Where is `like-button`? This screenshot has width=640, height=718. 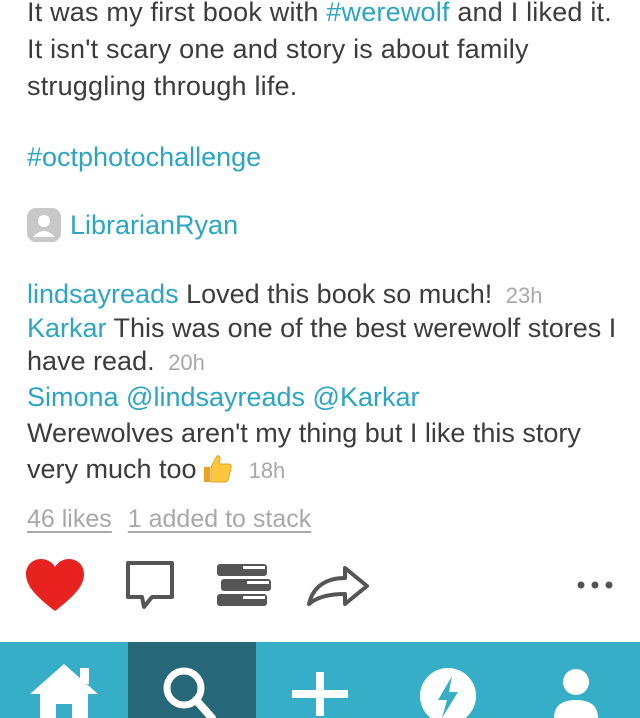 like-button is located at coordinates (55, 587).